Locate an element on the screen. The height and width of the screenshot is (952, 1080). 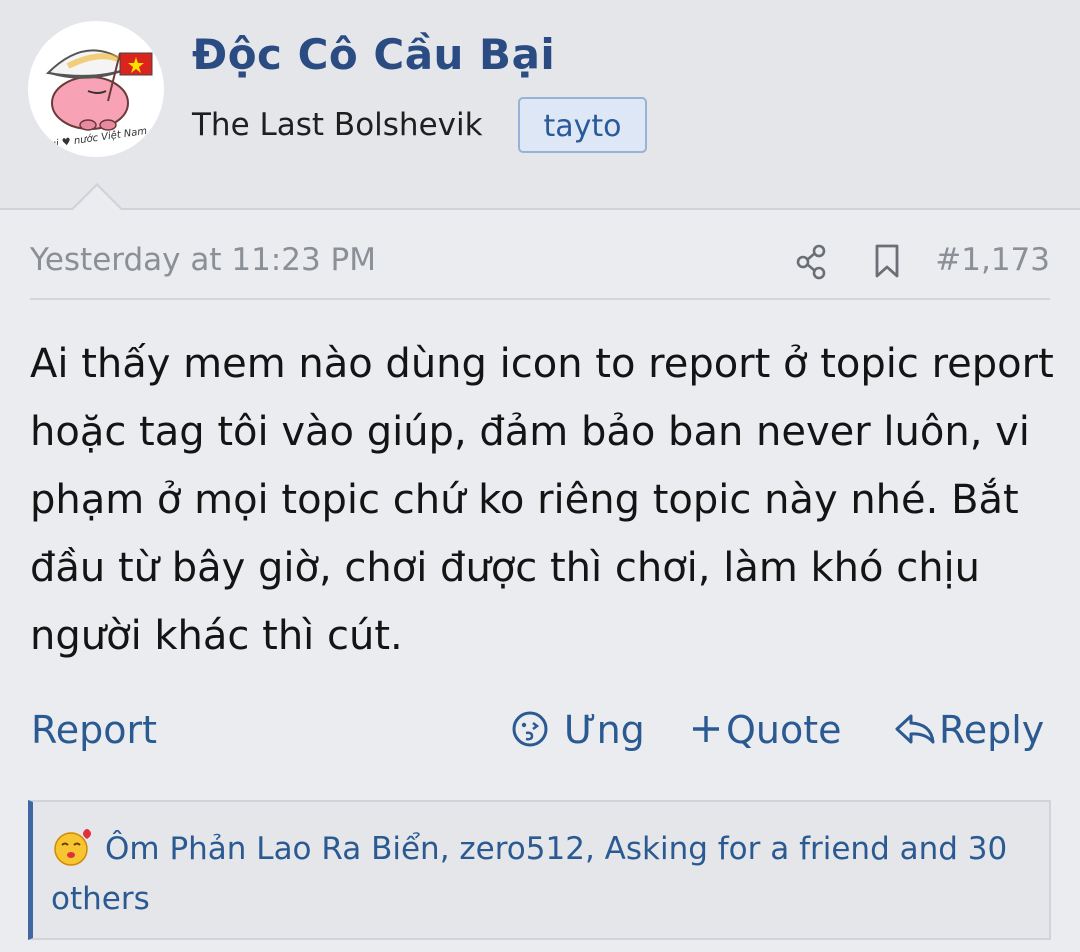
post-meta-bar: Yesterday at 11:23 PM #1,173 is located at coordinates (540, 270).